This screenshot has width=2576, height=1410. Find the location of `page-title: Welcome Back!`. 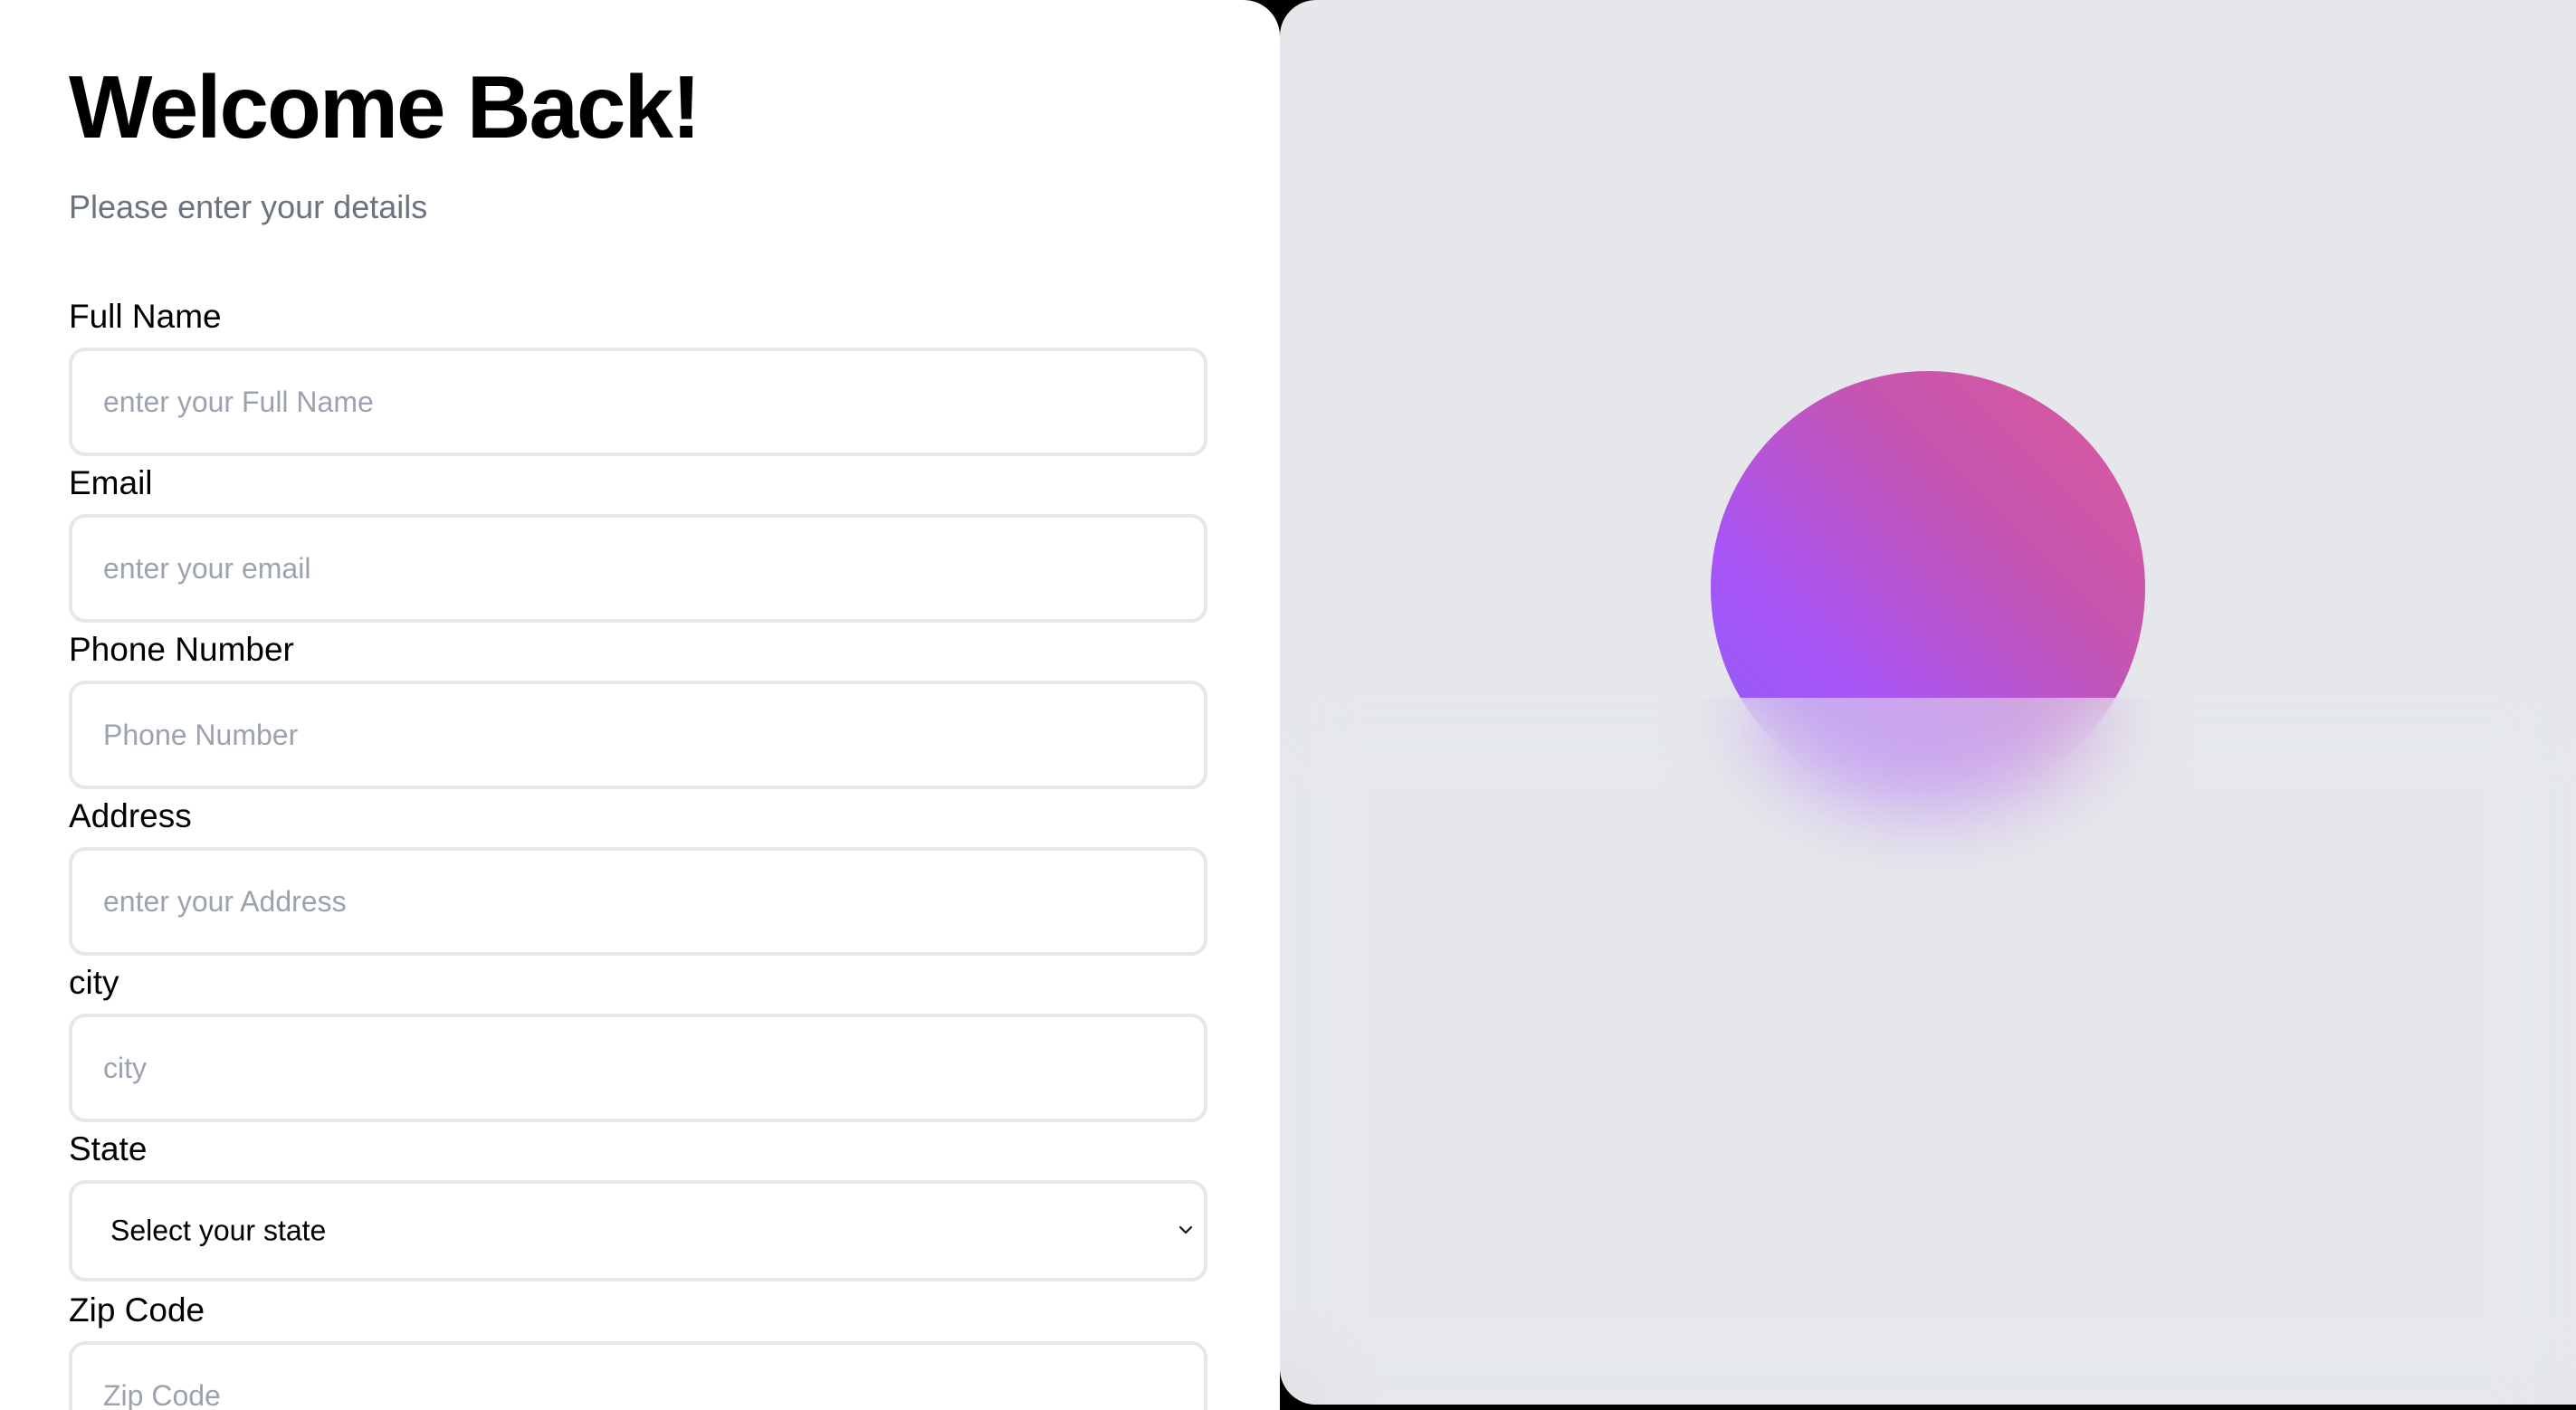

page-title: Welcome Back! is located at coordinates (385, 107).